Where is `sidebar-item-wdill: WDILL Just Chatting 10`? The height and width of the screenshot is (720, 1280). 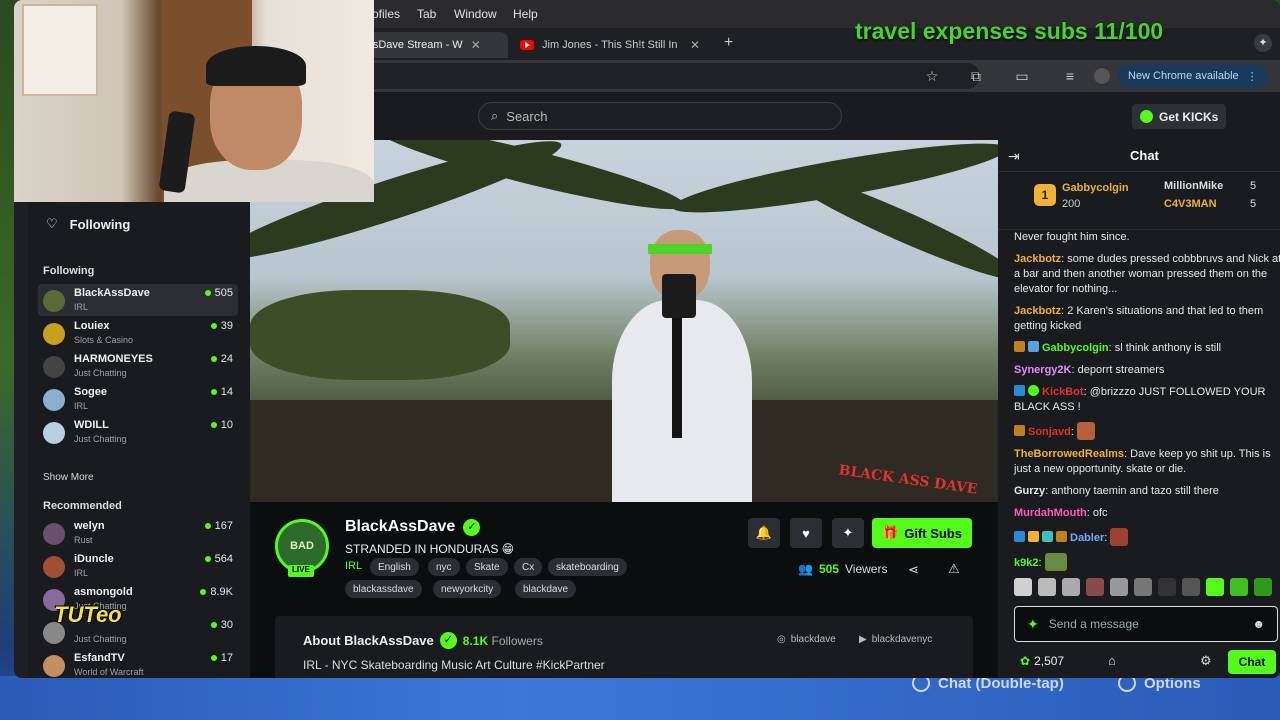 sidebar-item-wdill: WDILL Just Chatting 10 is located at coordinates (138, 432).